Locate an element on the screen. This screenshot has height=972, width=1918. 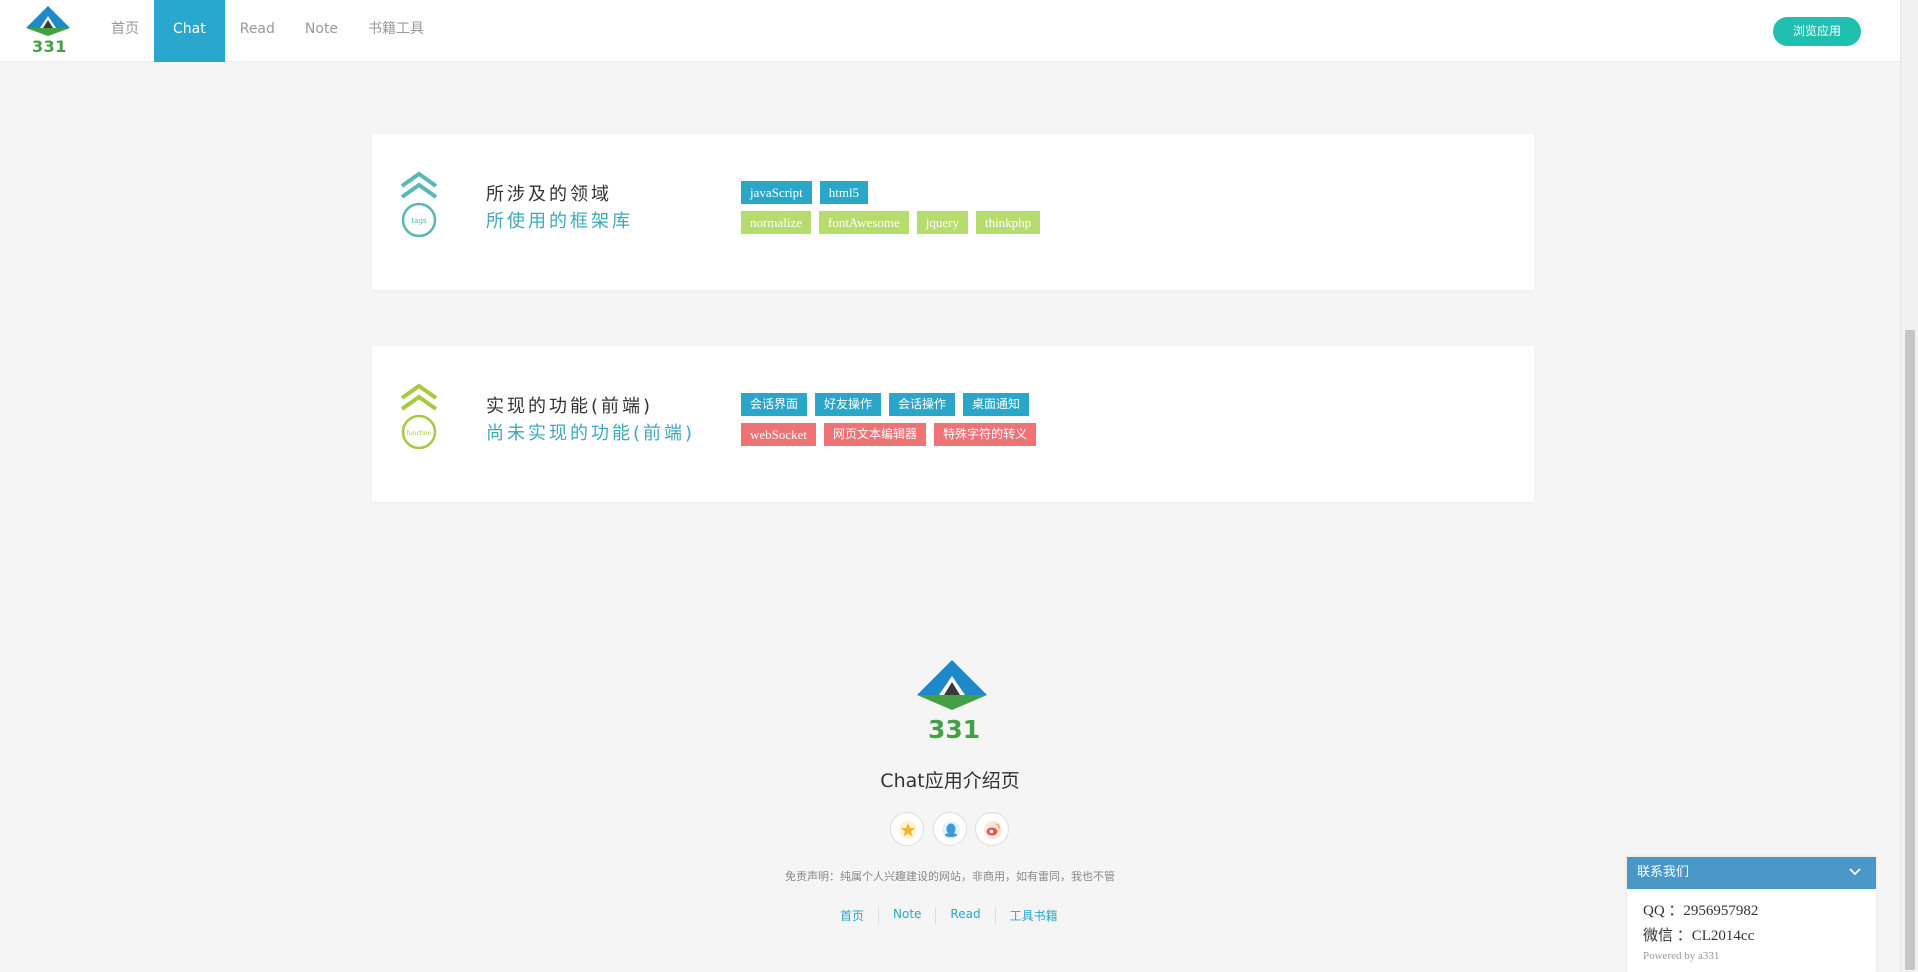
tag-websocket: webSocket is located at coordinates (779, 434).